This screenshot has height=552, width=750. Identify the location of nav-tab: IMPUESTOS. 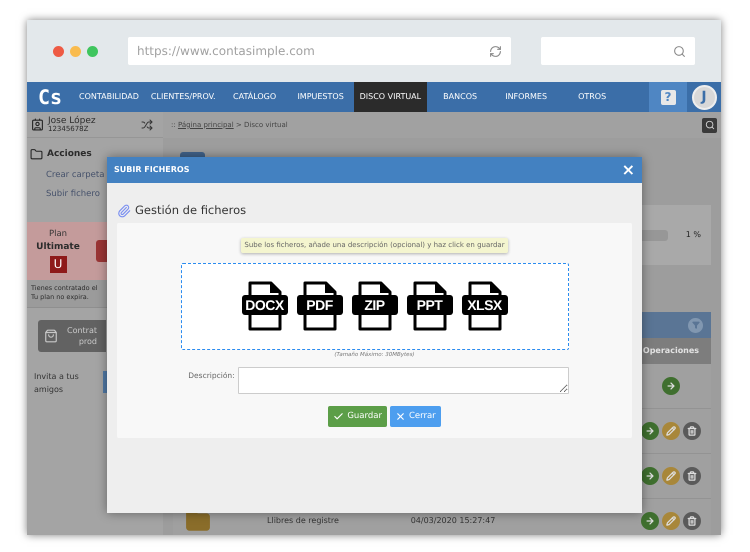
(321, 97).